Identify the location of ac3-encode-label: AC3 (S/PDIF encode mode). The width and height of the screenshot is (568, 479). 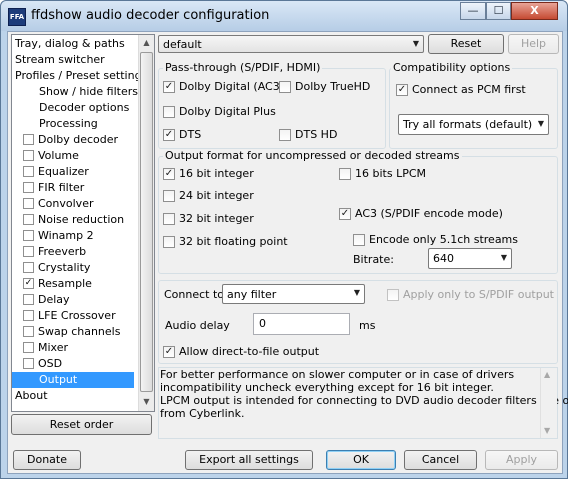
(429, 213).